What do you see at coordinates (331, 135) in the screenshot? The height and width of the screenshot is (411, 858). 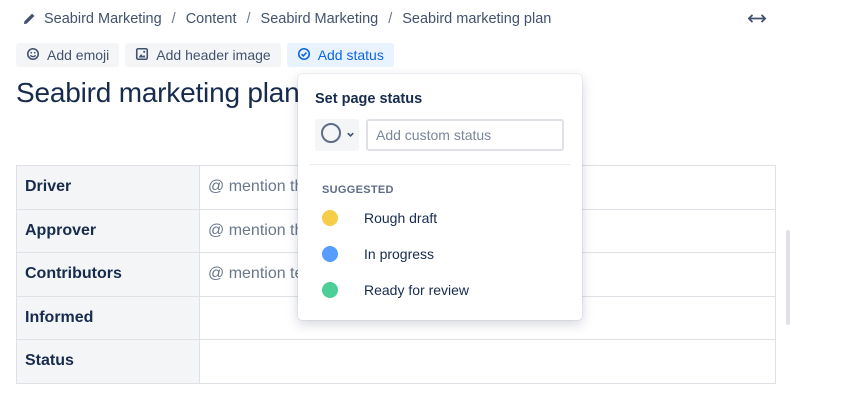 I see `empty-circle-icon` at bounding box center [331, 135].